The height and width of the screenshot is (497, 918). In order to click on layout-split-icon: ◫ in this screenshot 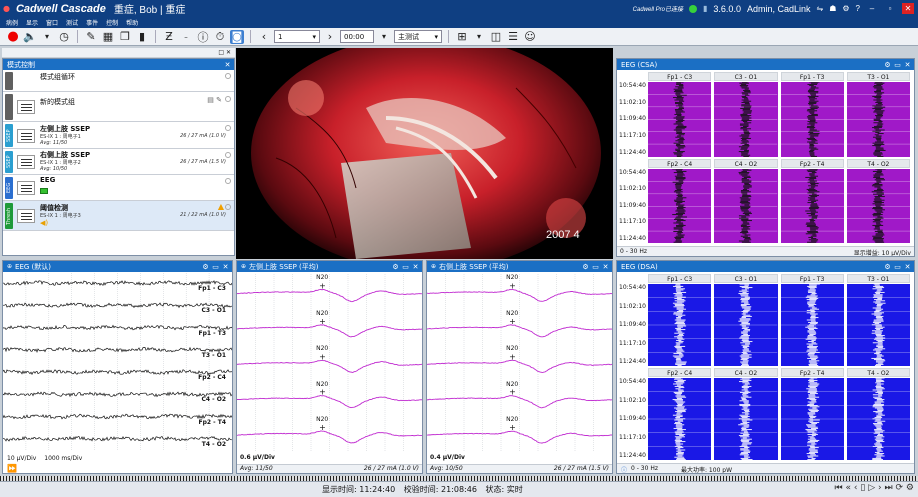, I will do `click(496, 37)`.